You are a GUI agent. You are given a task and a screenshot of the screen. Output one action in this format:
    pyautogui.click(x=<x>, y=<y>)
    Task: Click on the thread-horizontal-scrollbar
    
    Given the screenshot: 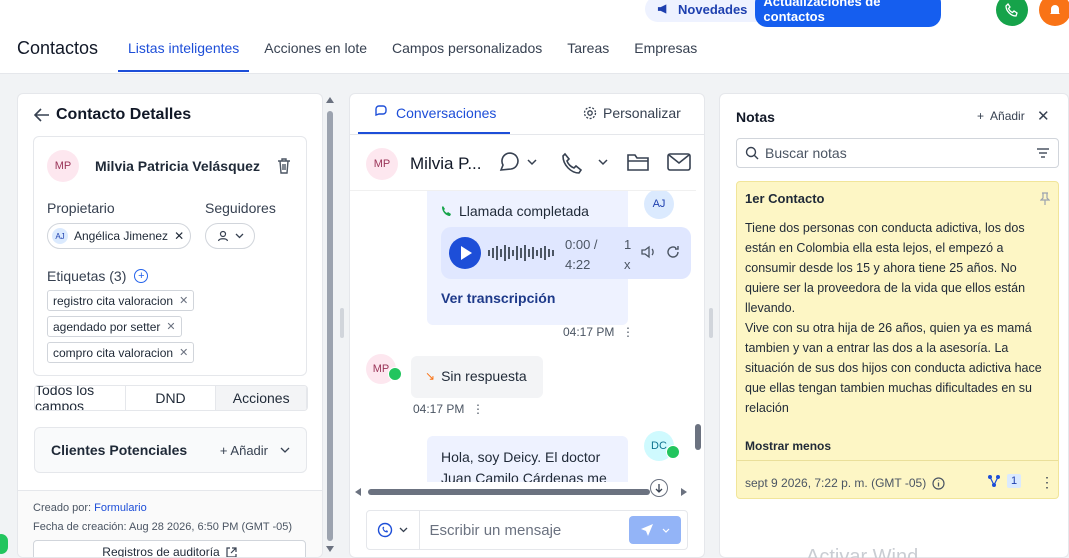 What is the action you would take?
    pyautogui.click(x=521, y=492)
    